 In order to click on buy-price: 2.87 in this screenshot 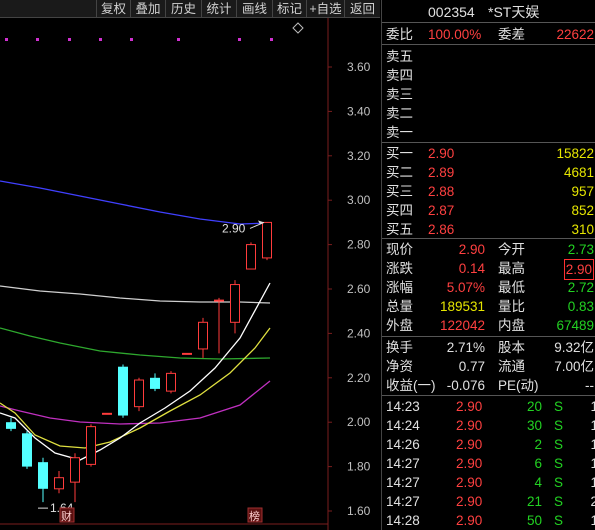, I will do `click(441, 210)`.